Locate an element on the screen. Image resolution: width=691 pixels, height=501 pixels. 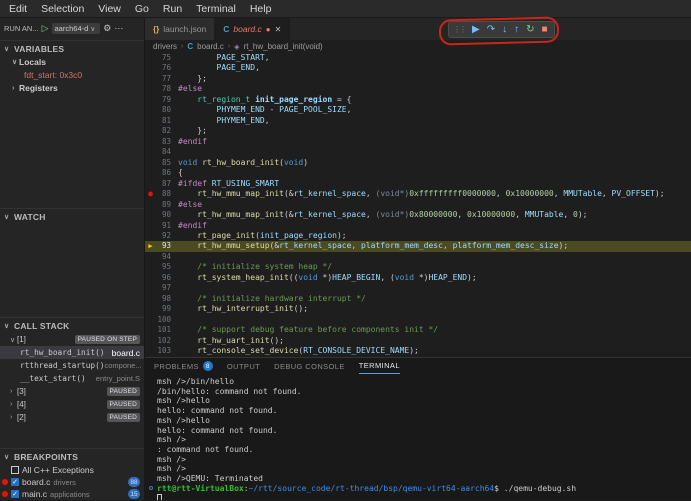
breakpoint-row: ✓ main.c applications 15 is located at coordinates (72, 494).